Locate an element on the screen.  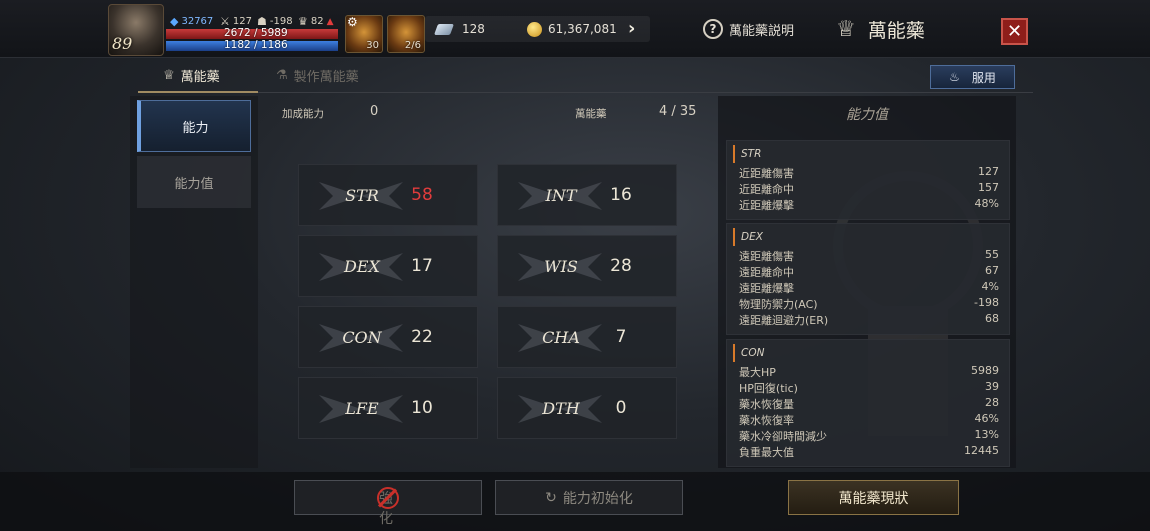
alert-triangle-icon: ▲ is located at coordinates (330, 21).